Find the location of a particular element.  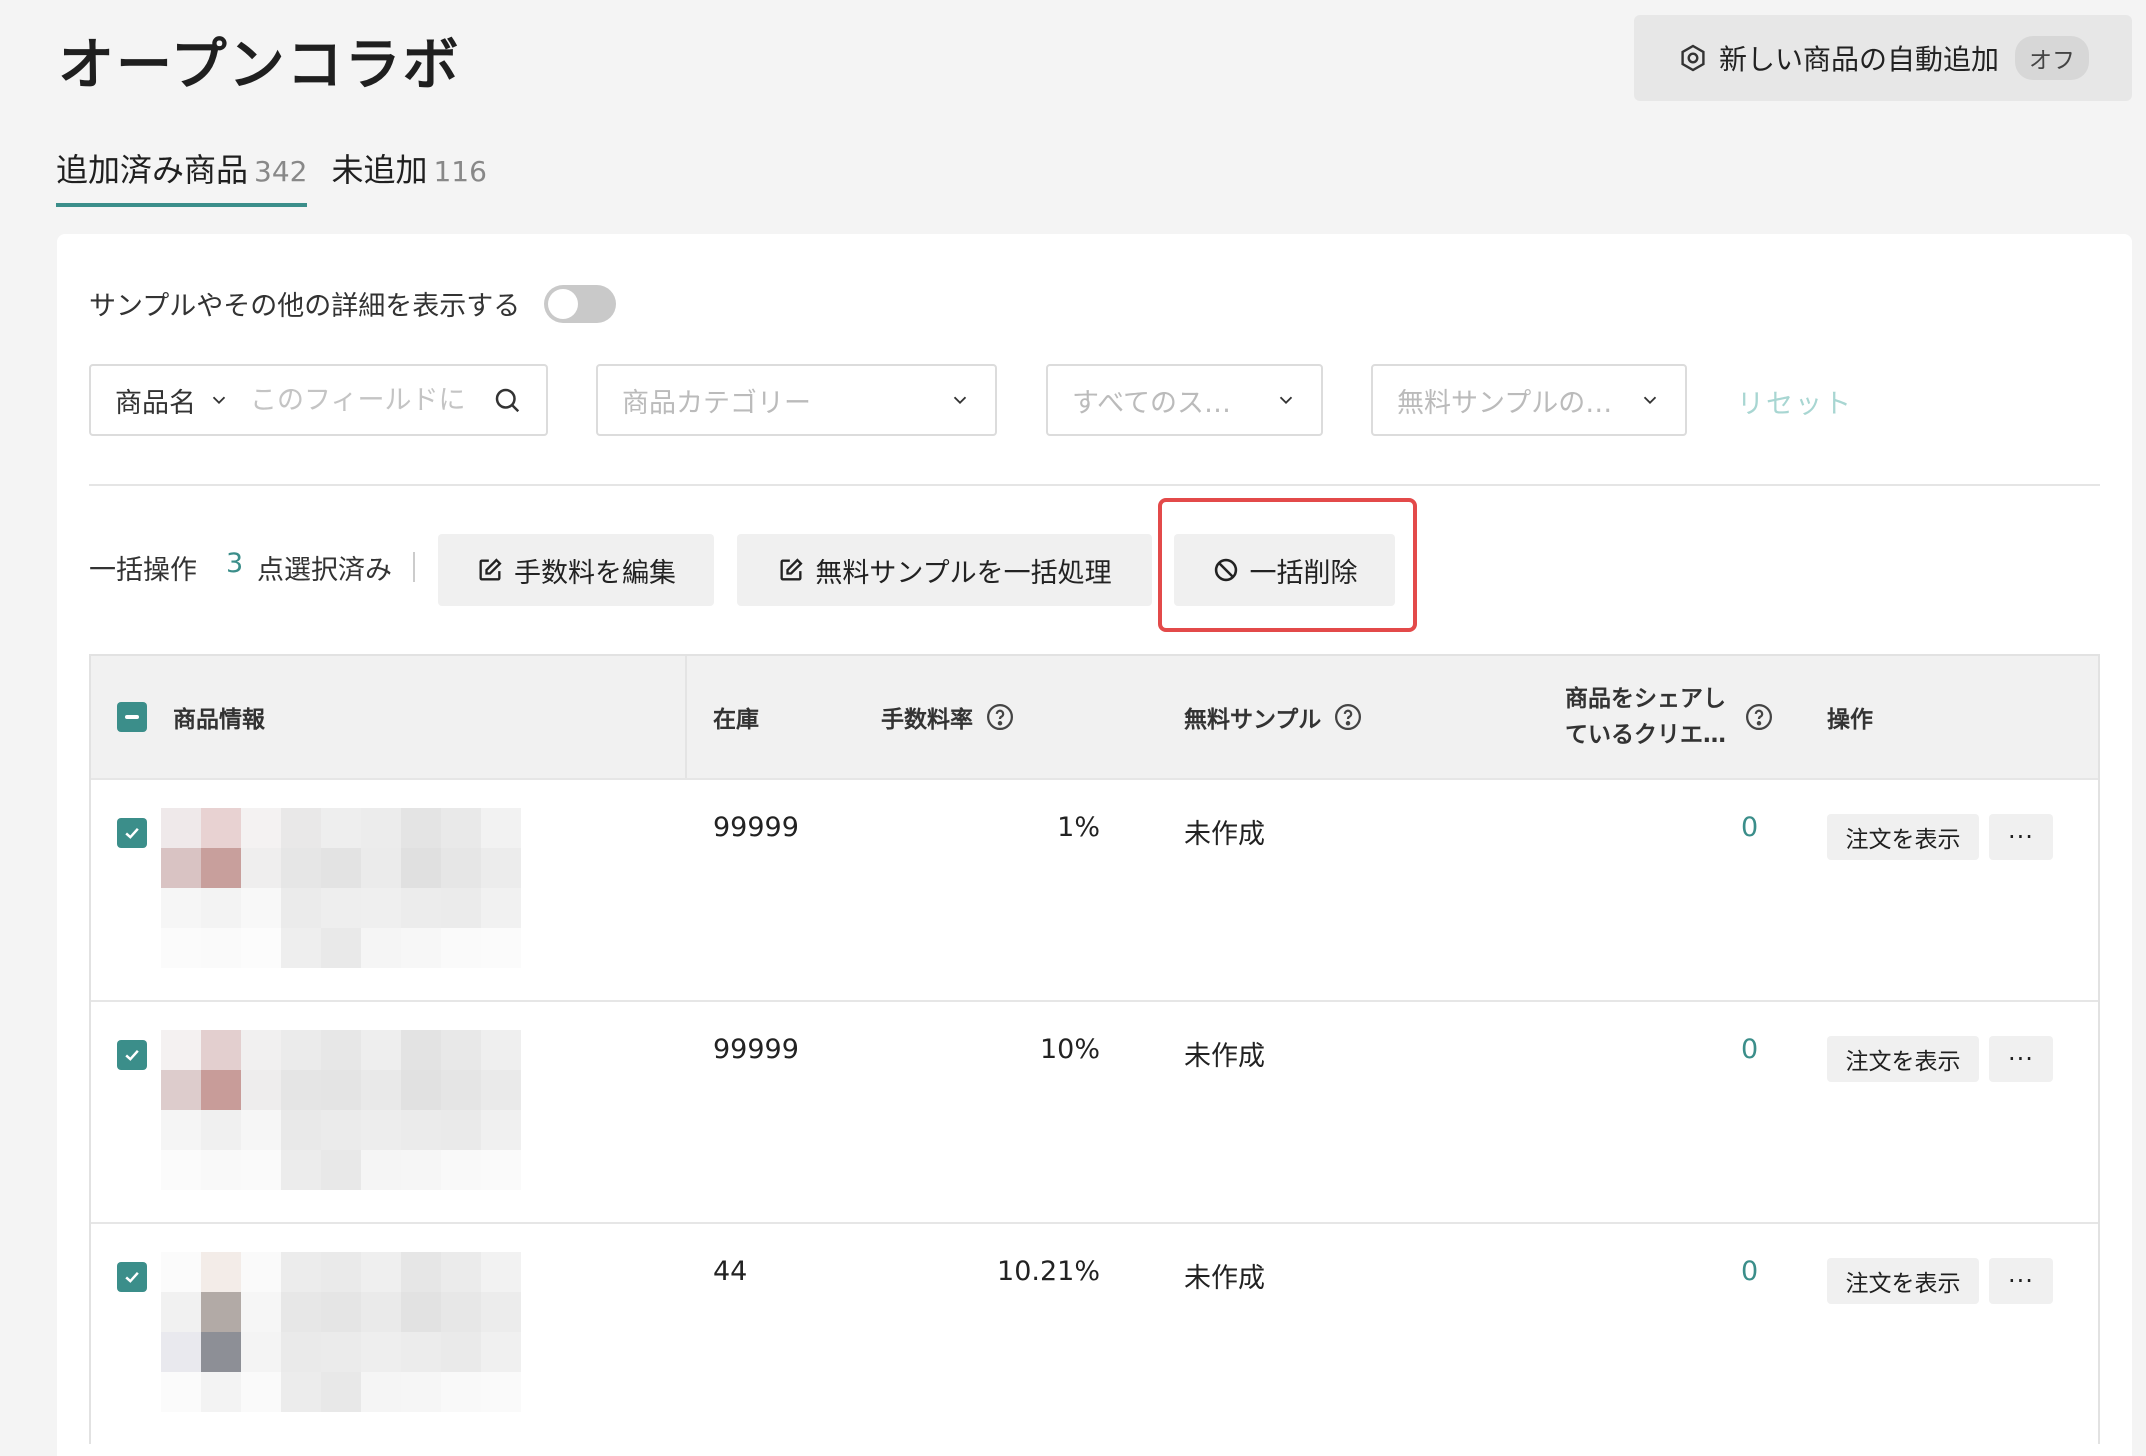

tab-count: 116 is located at coordinates (460, 171).